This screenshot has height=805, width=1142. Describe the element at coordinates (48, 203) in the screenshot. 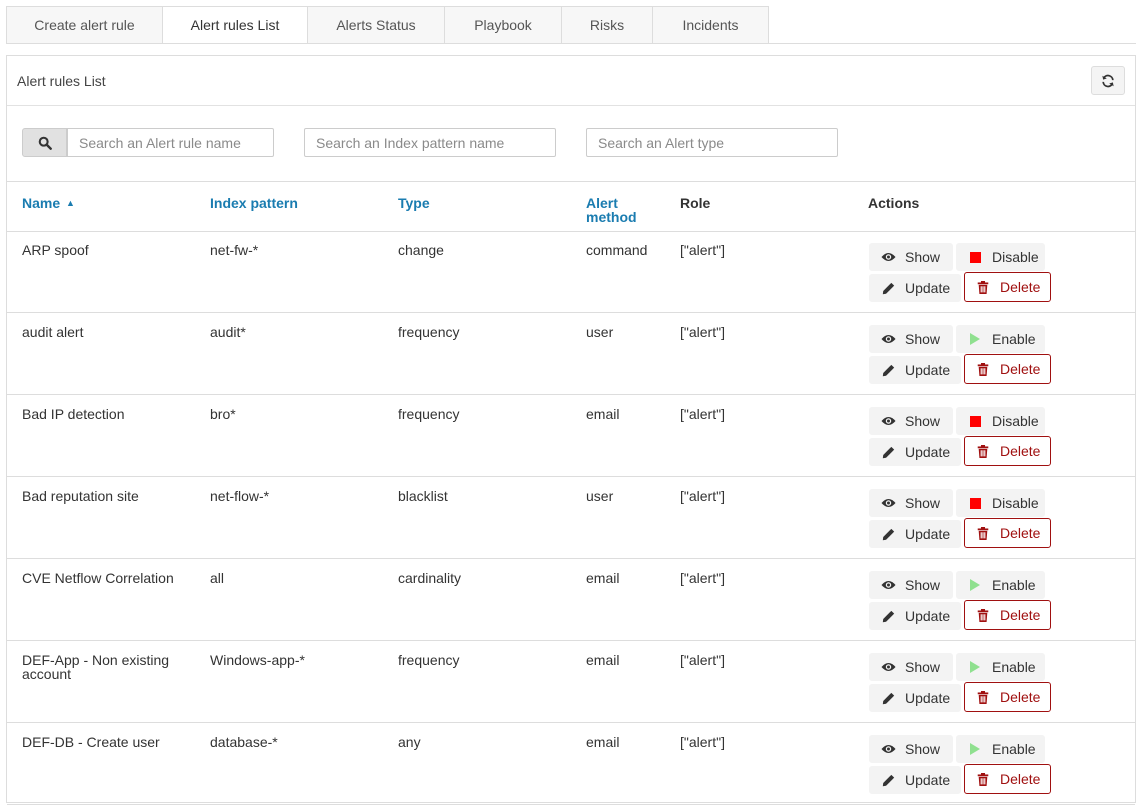

I see `column-header-name: Name ▲` at that location.